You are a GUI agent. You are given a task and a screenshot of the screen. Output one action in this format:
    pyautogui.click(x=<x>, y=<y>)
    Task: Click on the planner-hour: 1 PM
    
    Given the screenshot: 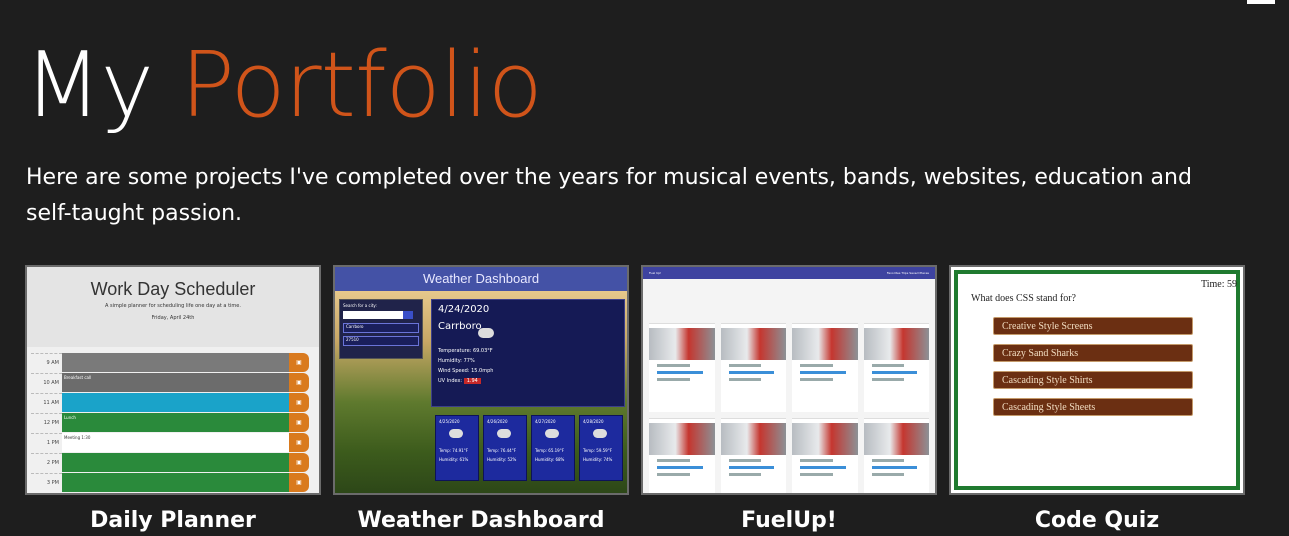 What is the action you would take?
    pyautogui.click(x=46, y=442)
    